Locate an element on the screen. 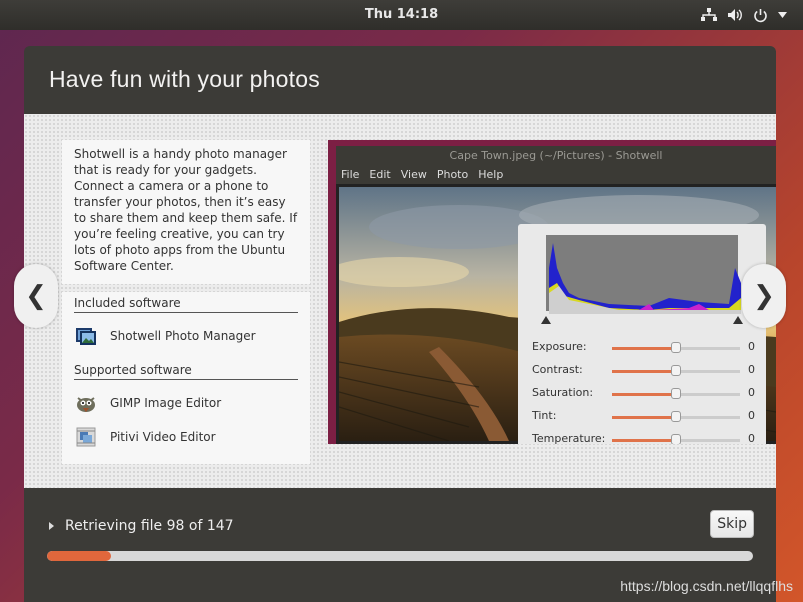  top-panel: Thu 14:18 is located at coordinates (401, 15).